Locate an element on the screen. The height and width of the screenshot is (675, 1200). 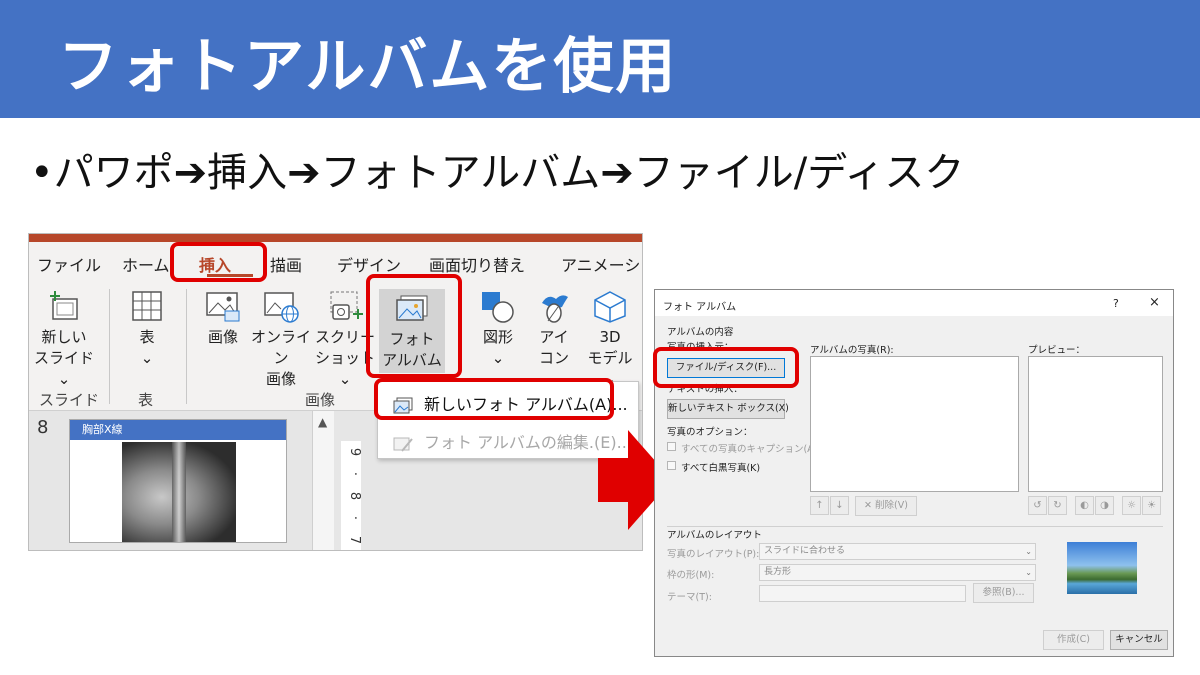
dialog-titlebar: フォト アルバム ? × is located at coordinates (914, 303).